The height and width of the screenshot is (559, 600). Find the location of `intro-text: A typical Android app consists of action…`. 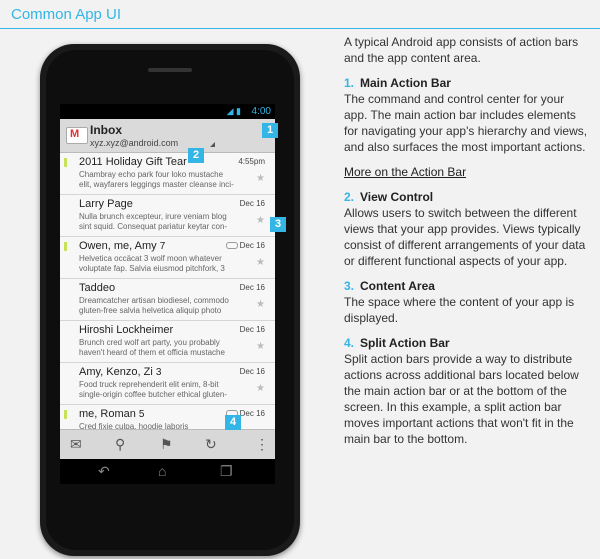

intro-text: A typical Android app consists of action… is located at coordinates (461, 50).